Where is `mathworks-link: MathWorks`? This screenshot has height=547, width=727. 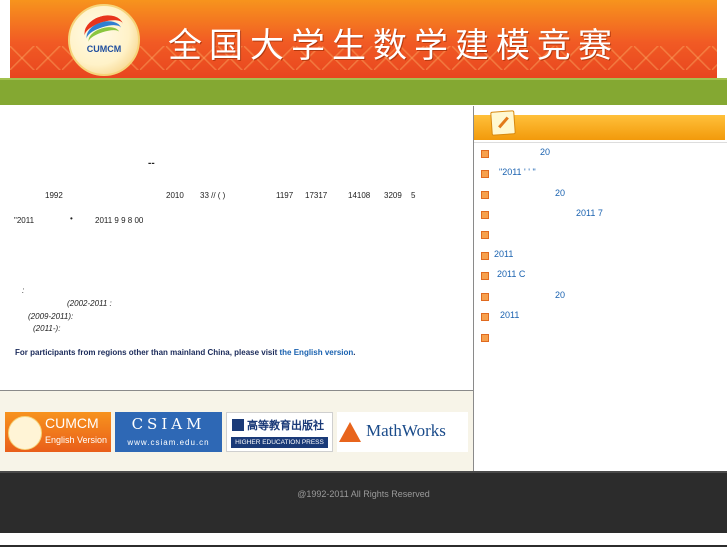
mathworks-link: MathWorks is located at coordinates (402, 432).